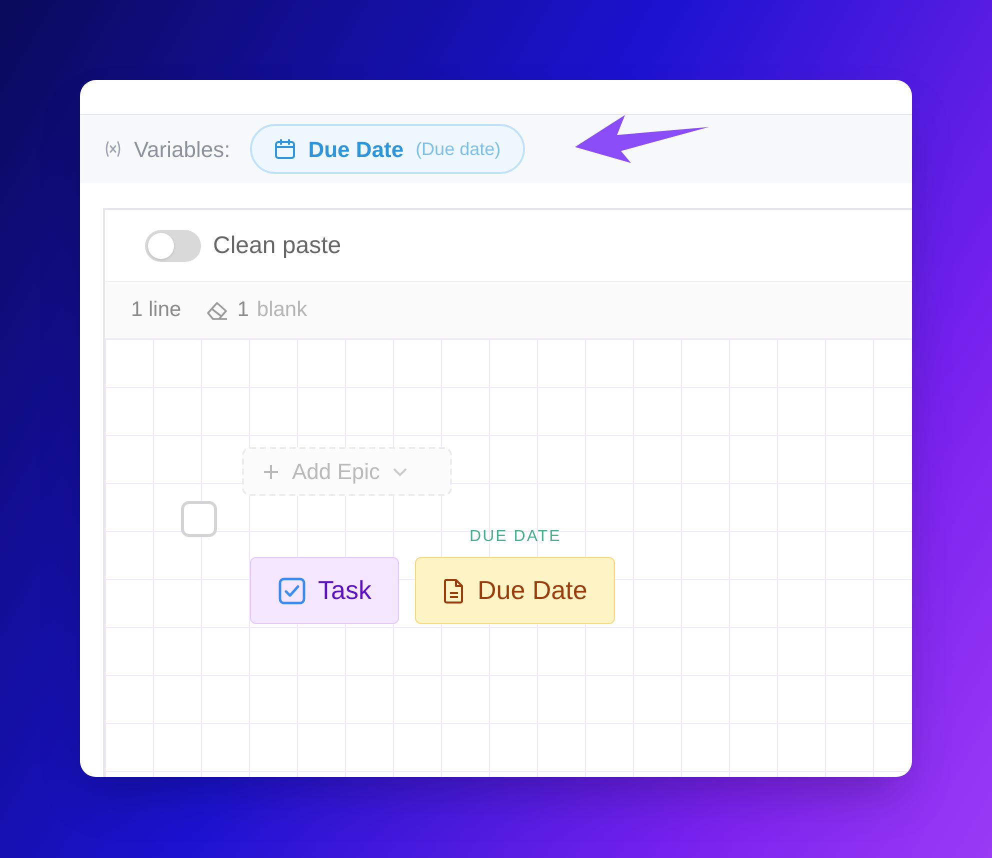  Describe the element at coordinates (516, 537) in the screenshot. I see `field-caption: DUE DATE` at that location.